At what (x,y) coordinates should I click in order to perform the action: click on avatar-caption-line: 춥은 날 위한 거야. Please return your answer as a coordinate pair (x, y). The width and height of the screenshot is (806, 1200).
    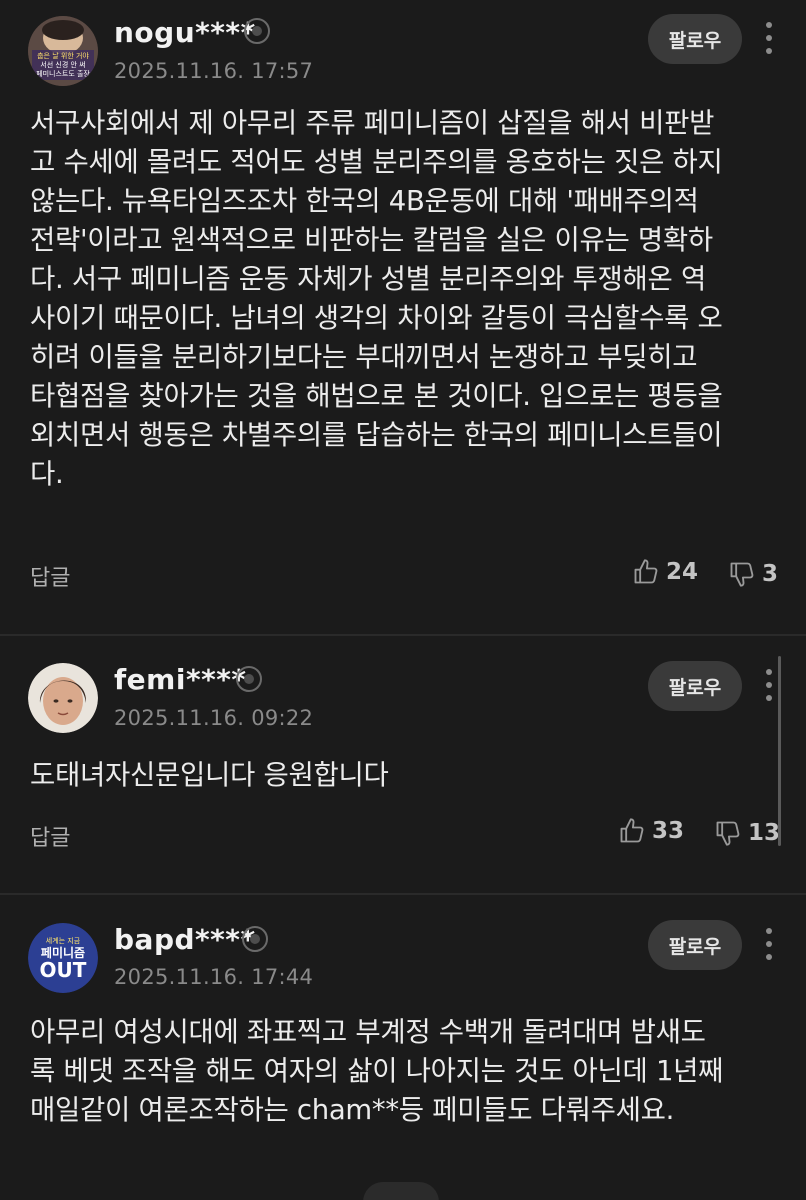
    Looking at the image, I should click on (63, 55).